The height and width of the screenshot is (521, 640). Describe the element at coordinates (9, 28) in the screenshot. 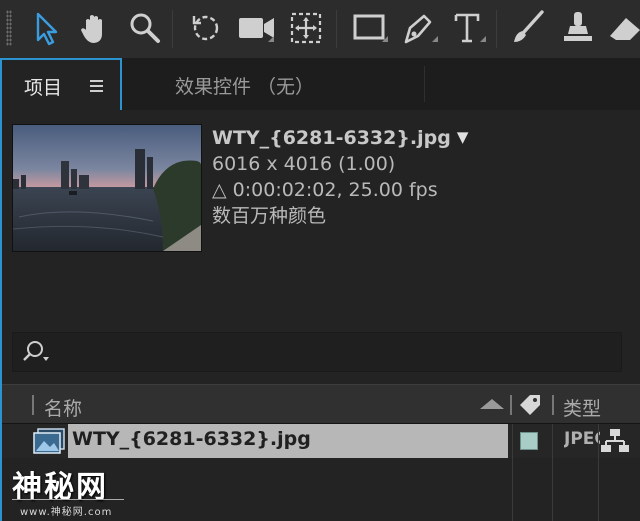

I see `toolbar-grip` at that location.